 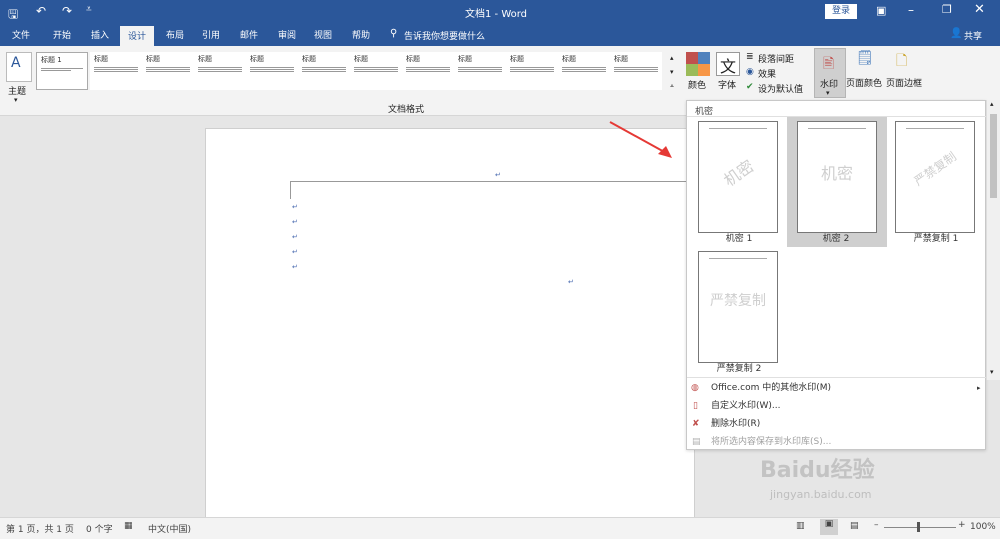 I want to click on web-layout-icon: ▤, so click(x=854, y=526).